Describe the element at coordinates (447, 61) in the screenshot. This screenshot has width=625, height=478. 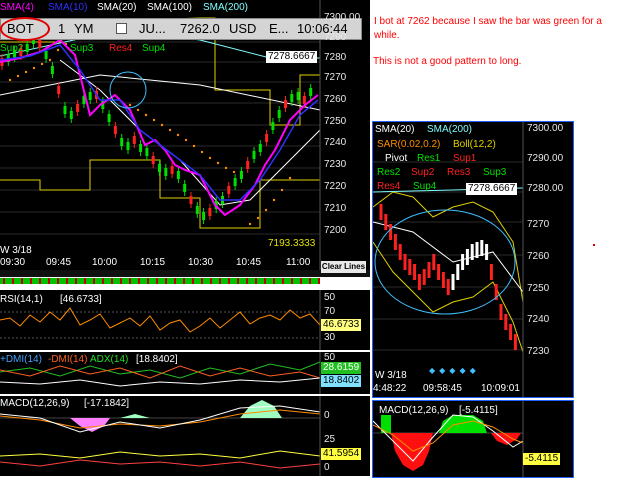
I see `note-line-2: This is not a good pattern to long.` at that location.